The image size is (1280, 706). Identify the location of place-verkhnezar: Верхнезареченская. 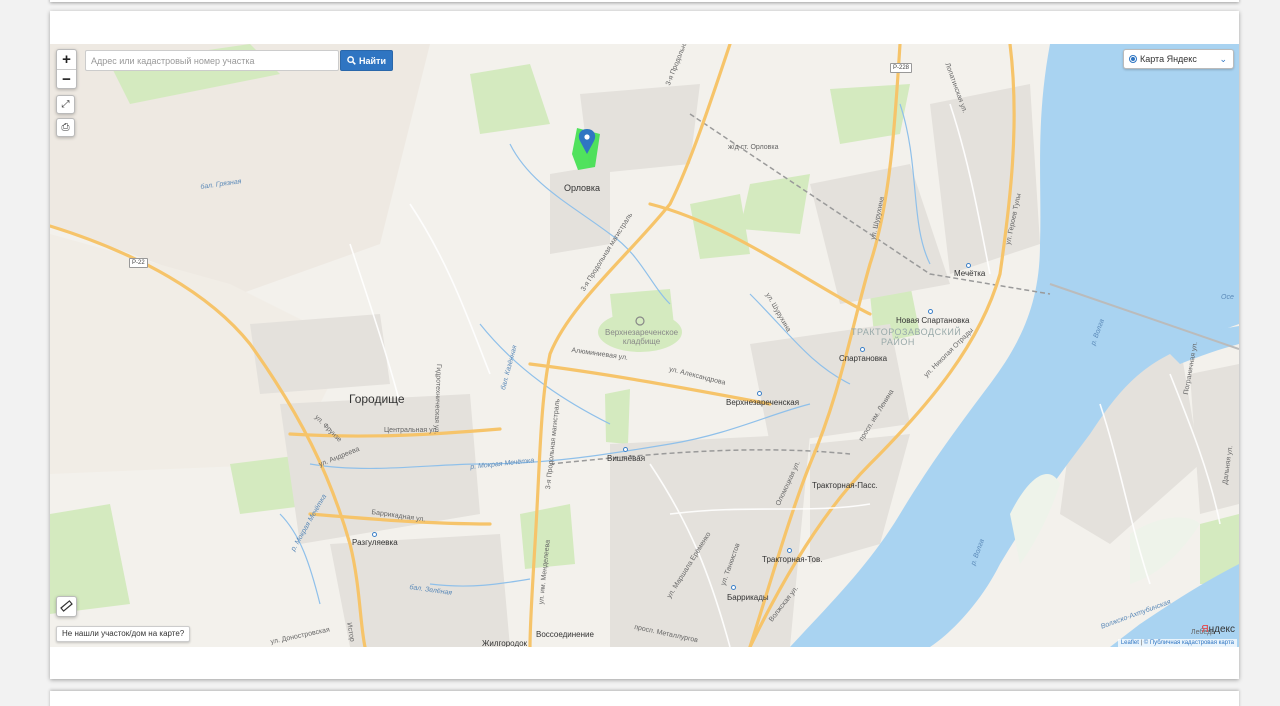
(763, 402).